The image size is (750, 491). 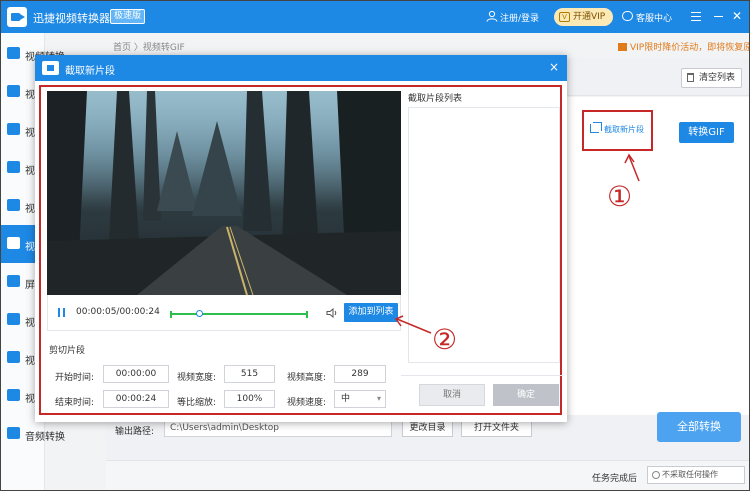 I want to click on annotation-number-one: ①, so click(x=620, y=196).